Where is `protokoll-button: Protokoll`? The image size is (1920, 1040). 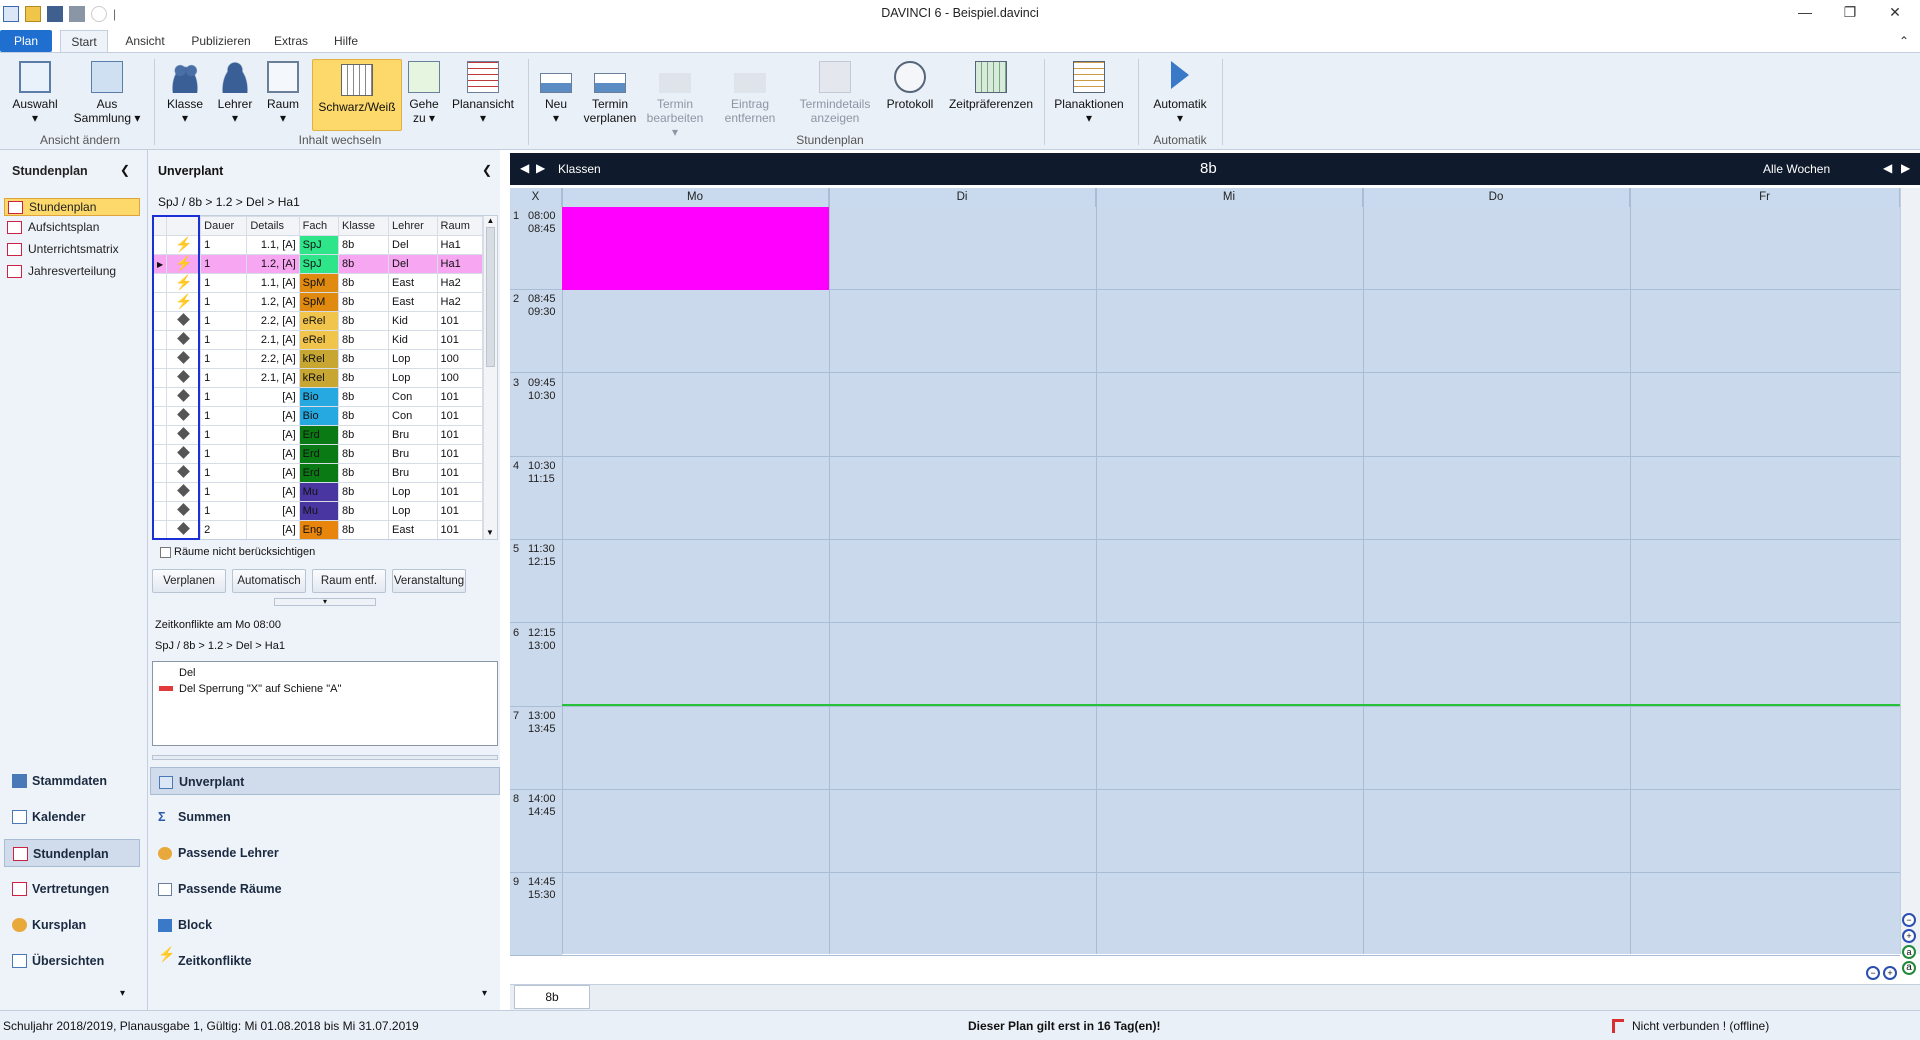
protokoll-button: Protokoll is located at coordinates (910, 86).